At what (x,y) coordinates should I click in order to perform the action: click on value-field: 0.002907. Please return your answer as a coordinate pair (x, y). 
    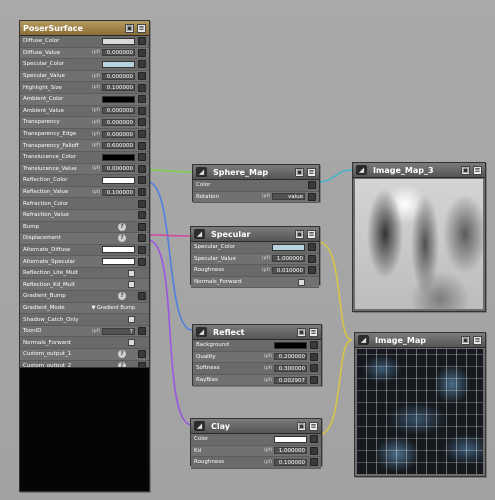
    Looking at the image, I should click on (290, 380).